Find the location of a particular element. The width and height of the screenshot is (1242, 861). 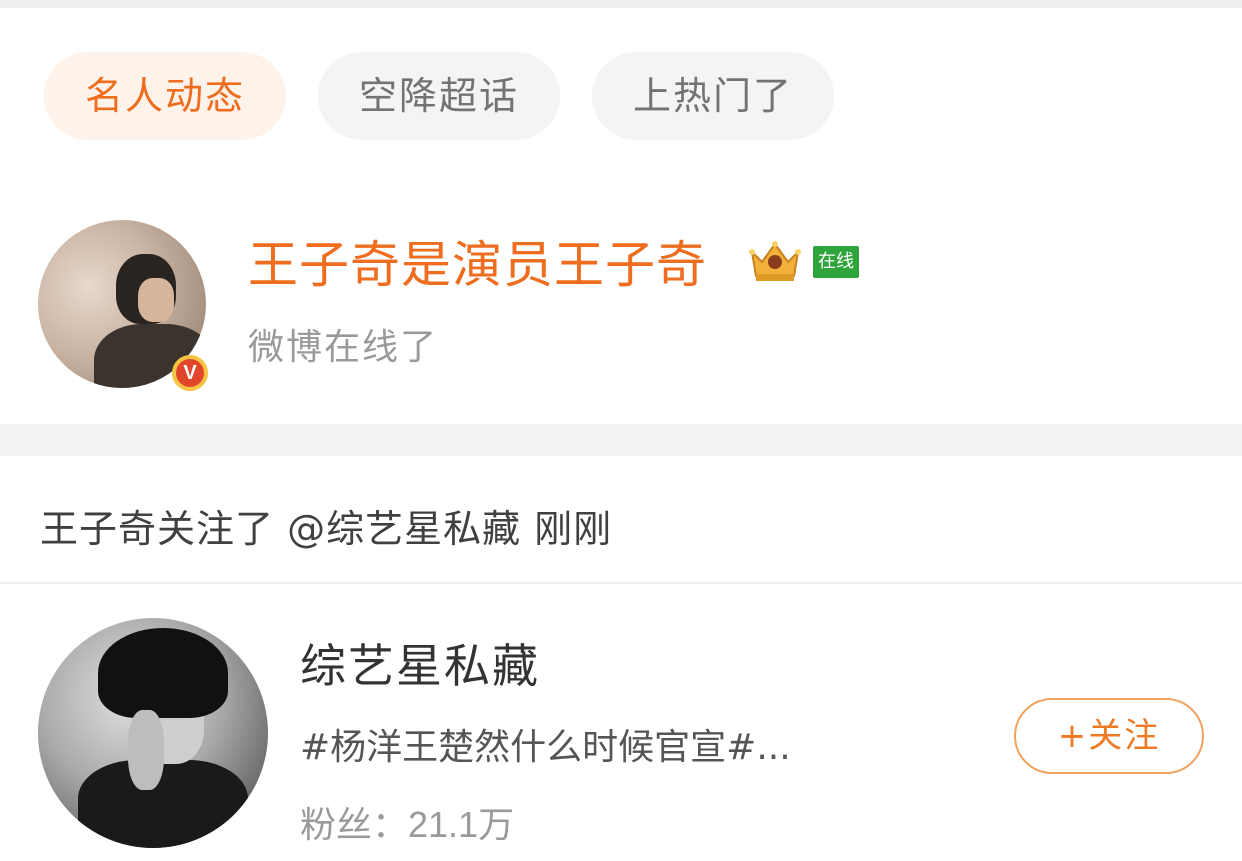

celebrity-subtitle: 微博在线了 is located at coordinates (343, 347).